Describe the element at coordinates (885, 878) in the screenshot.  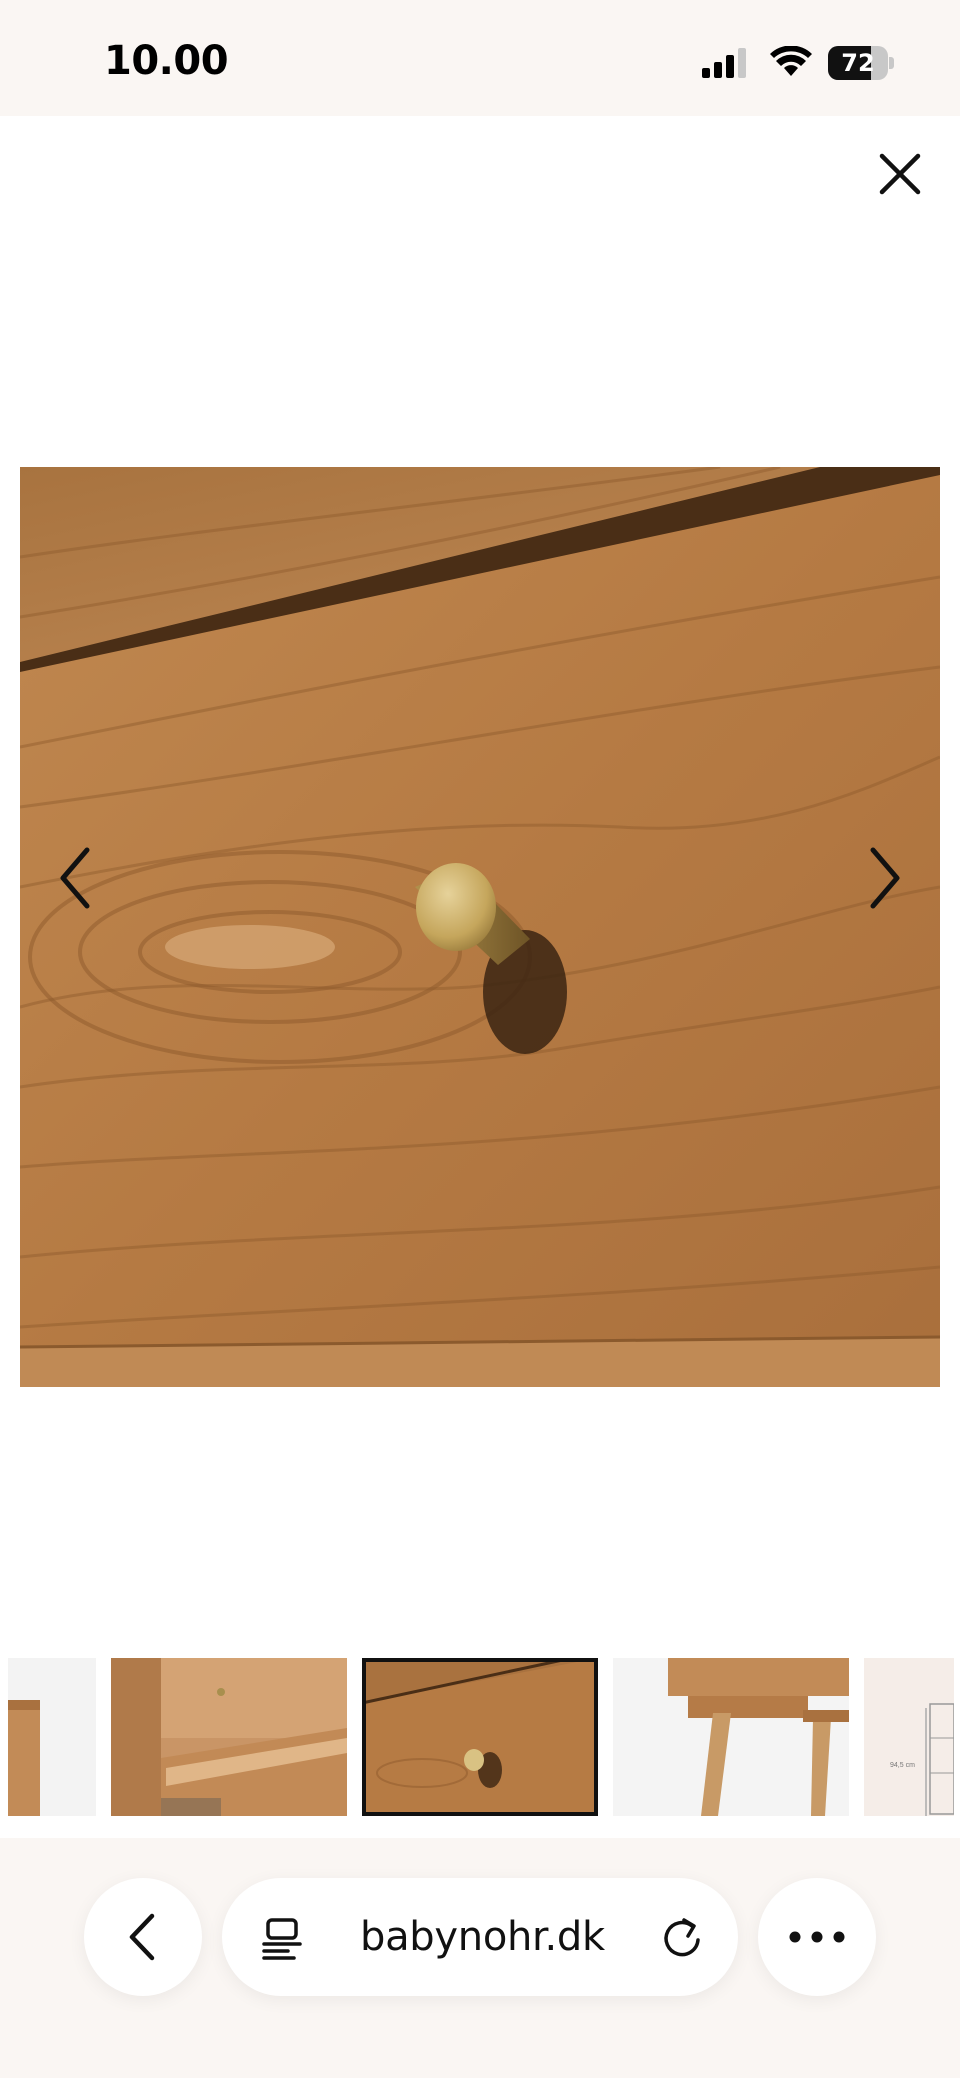
I see `next-image-button` at that location.